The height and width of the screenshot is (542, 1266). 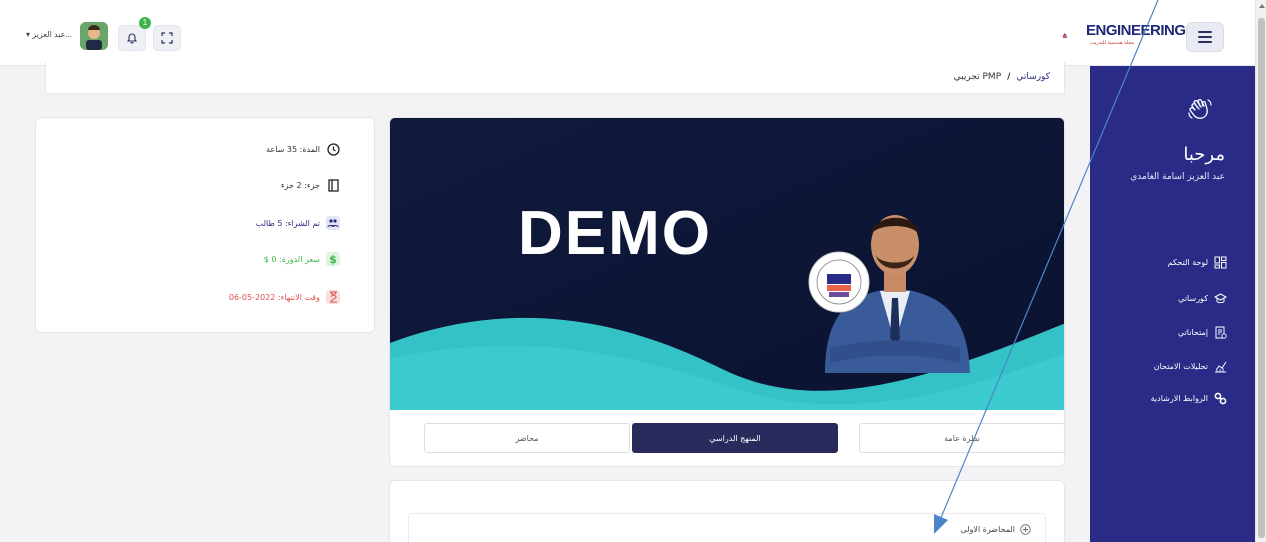 I want to click on sidebar-item-exam-analytics: تحليلات الامتحان, so click(x=1190, y=366).